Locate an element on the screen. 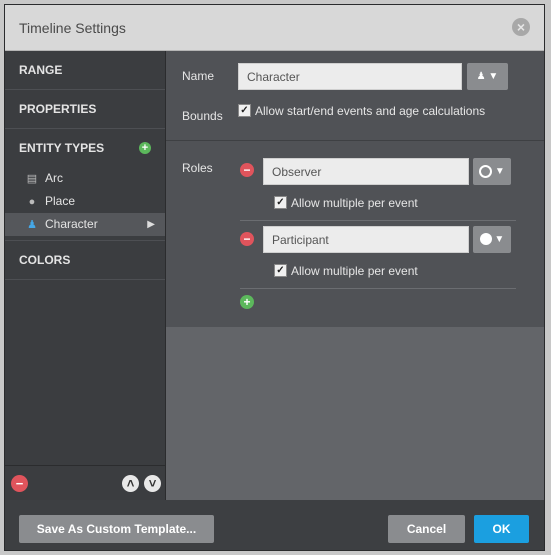 The height and width of the screenshot is (555, 551). sidebar-item-label: Place is located at coordinates (60, 201).